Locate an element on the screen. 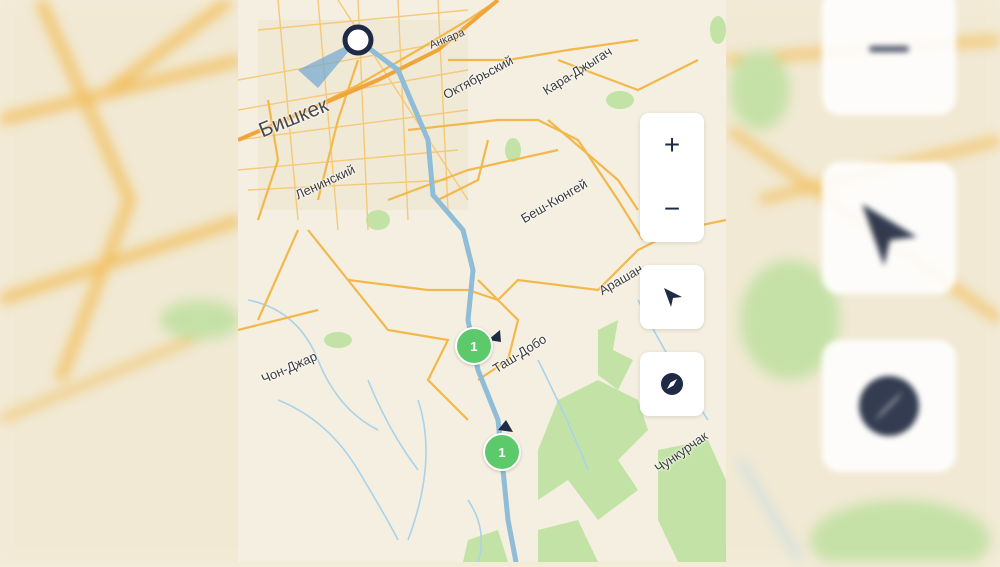 The height and width of the screenshot is (567, 1000). zoom-out-button: − is located at coordinates (672, 209).